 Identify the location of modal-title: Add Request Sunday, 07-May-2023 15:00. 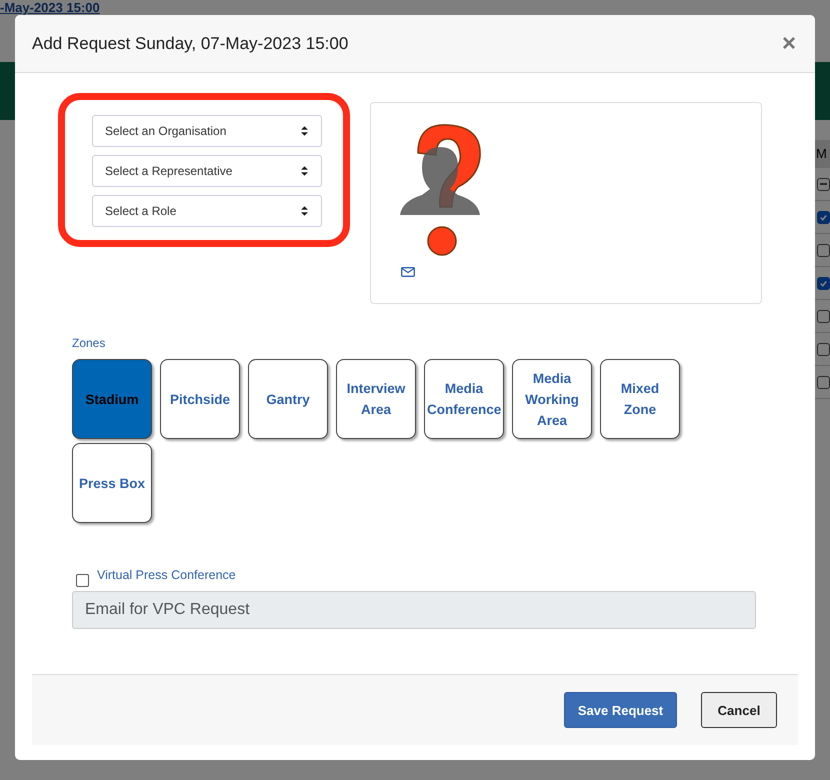
(190, 44).